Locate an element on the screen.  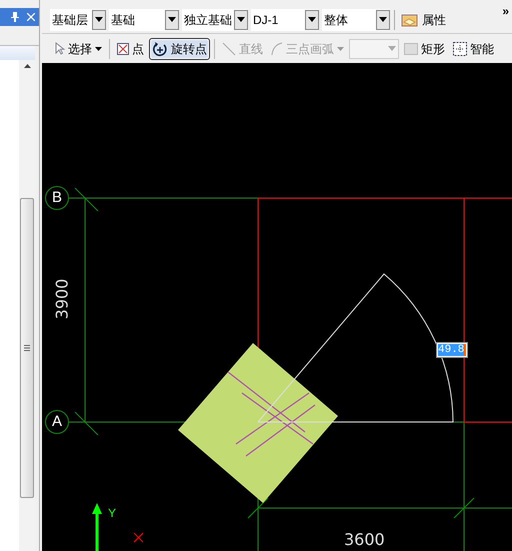
grip-icon is located at coordinates (27, 348).